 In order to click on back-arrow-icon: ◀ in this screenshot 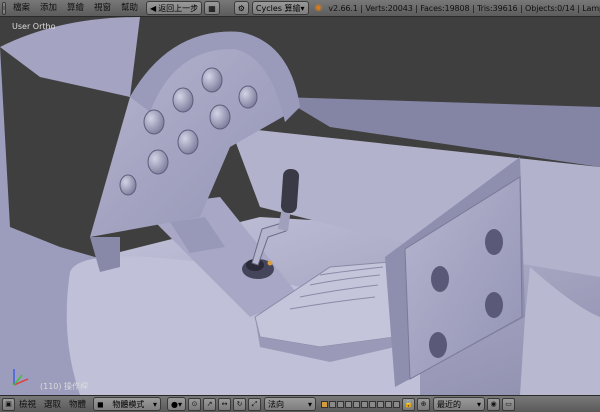, I will do `click(153, 8)`.